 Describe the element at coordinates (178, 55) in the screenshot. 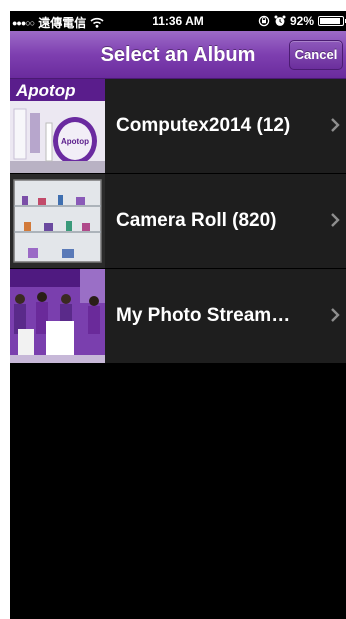

I see `navigation-bar: Select an Album Cancel` at that location.